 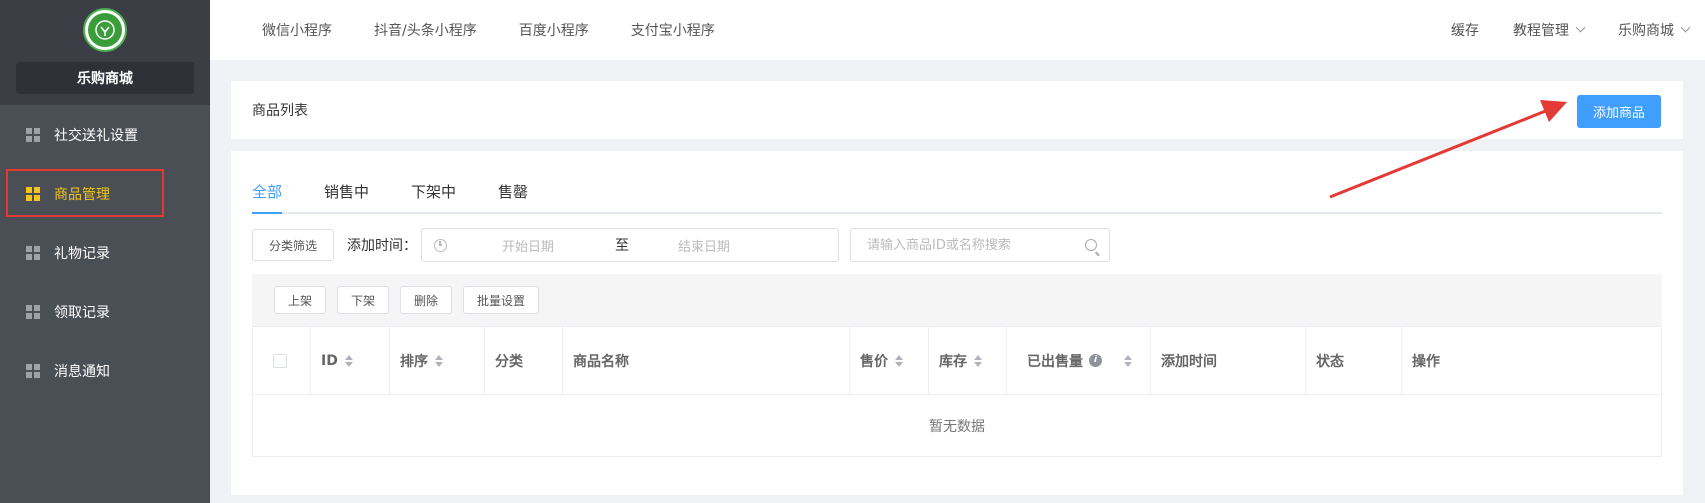 I want to click on take-off-shelf-button: 下架, so click(x=363, y=300).